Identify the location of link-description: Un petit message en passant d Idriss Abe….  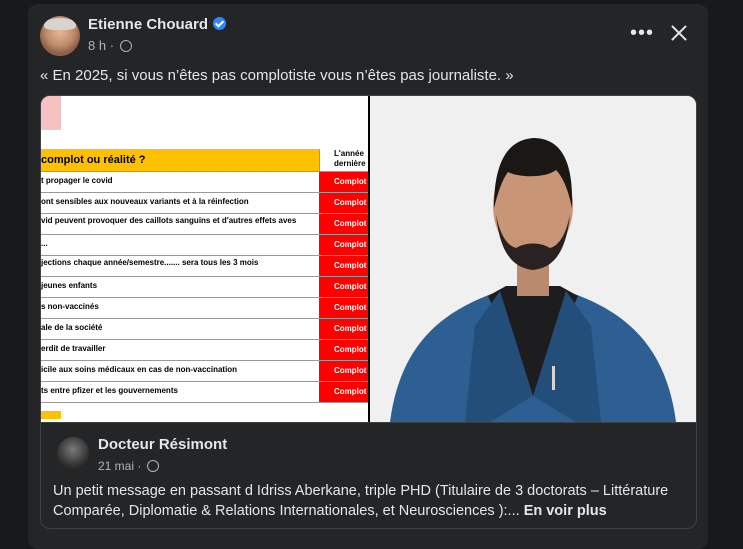
(370, 501).